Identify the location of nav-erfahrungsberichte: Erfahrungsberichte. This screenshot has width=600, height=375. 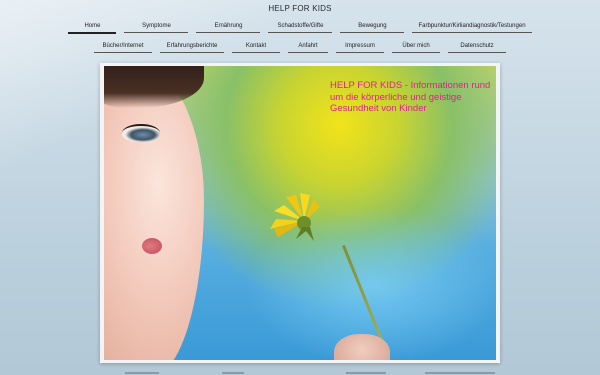
(192, 46).